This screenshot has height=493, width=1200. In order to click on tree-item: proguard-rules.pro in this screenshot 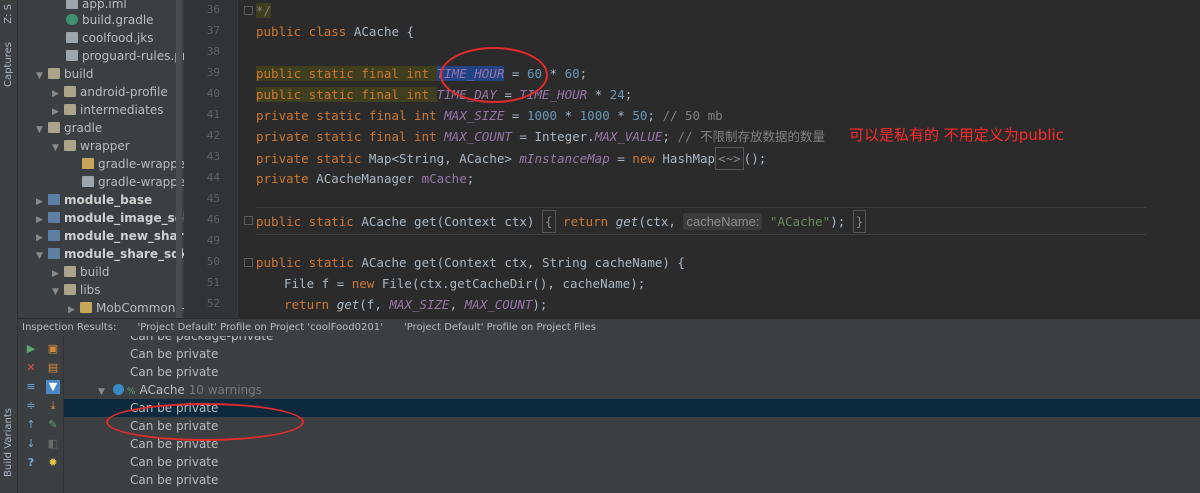, I will do `click(125, 56)`.